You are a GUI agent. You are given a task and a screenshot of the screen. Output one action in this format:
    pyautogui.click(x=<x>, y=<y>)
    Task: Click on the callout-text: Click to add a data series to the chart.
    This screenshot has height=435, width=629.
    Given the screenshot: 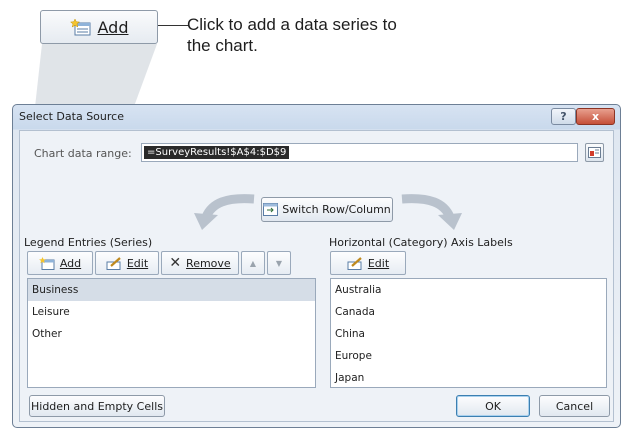 What is the action you would take?
    pyautogui.click(x=292, y=35)
    